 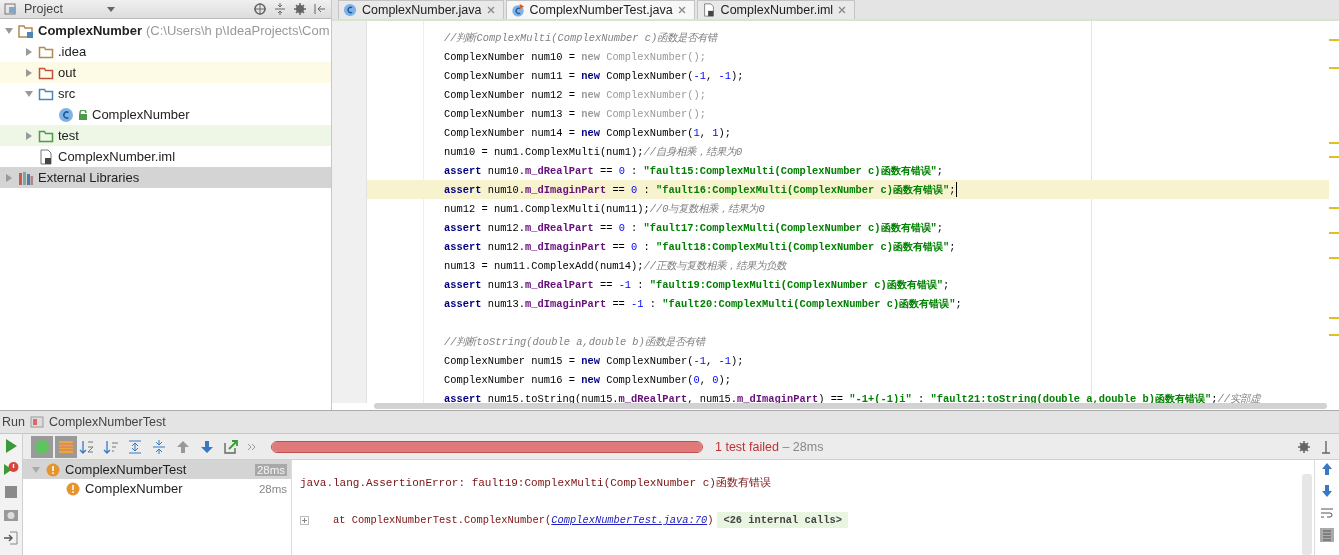 I want to click on camera-icon, so click(x=11, y=515).